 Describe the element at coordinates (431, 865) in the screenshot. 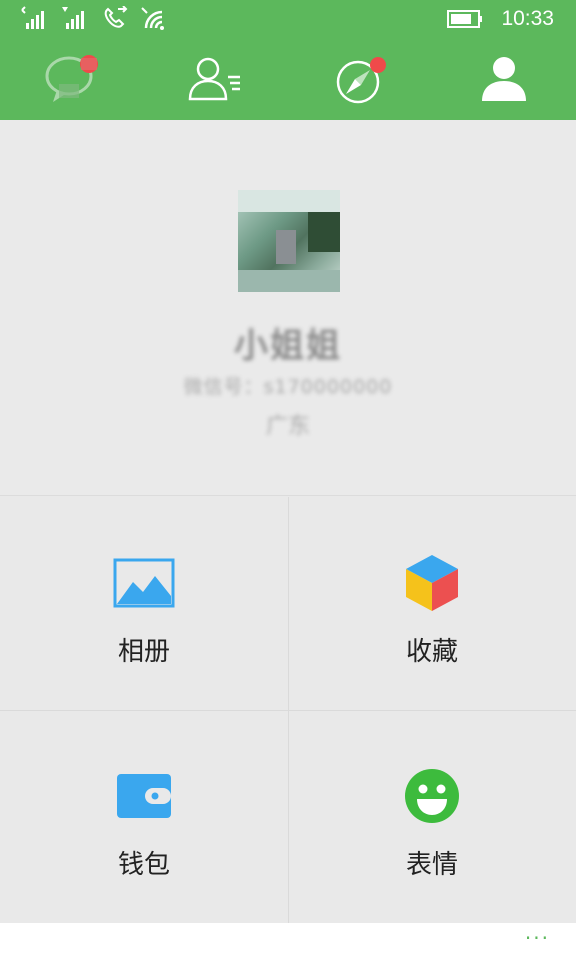

I see `stickers-label: 表情` at that location.